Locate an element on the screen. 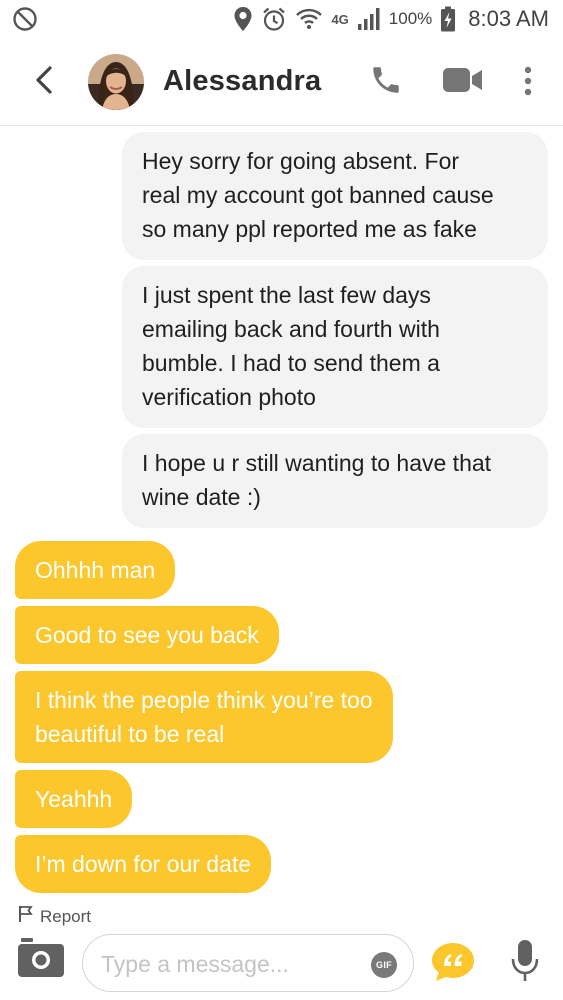 The image size is (563, 1000). voice-message-button is located at coordinates (525, 963).